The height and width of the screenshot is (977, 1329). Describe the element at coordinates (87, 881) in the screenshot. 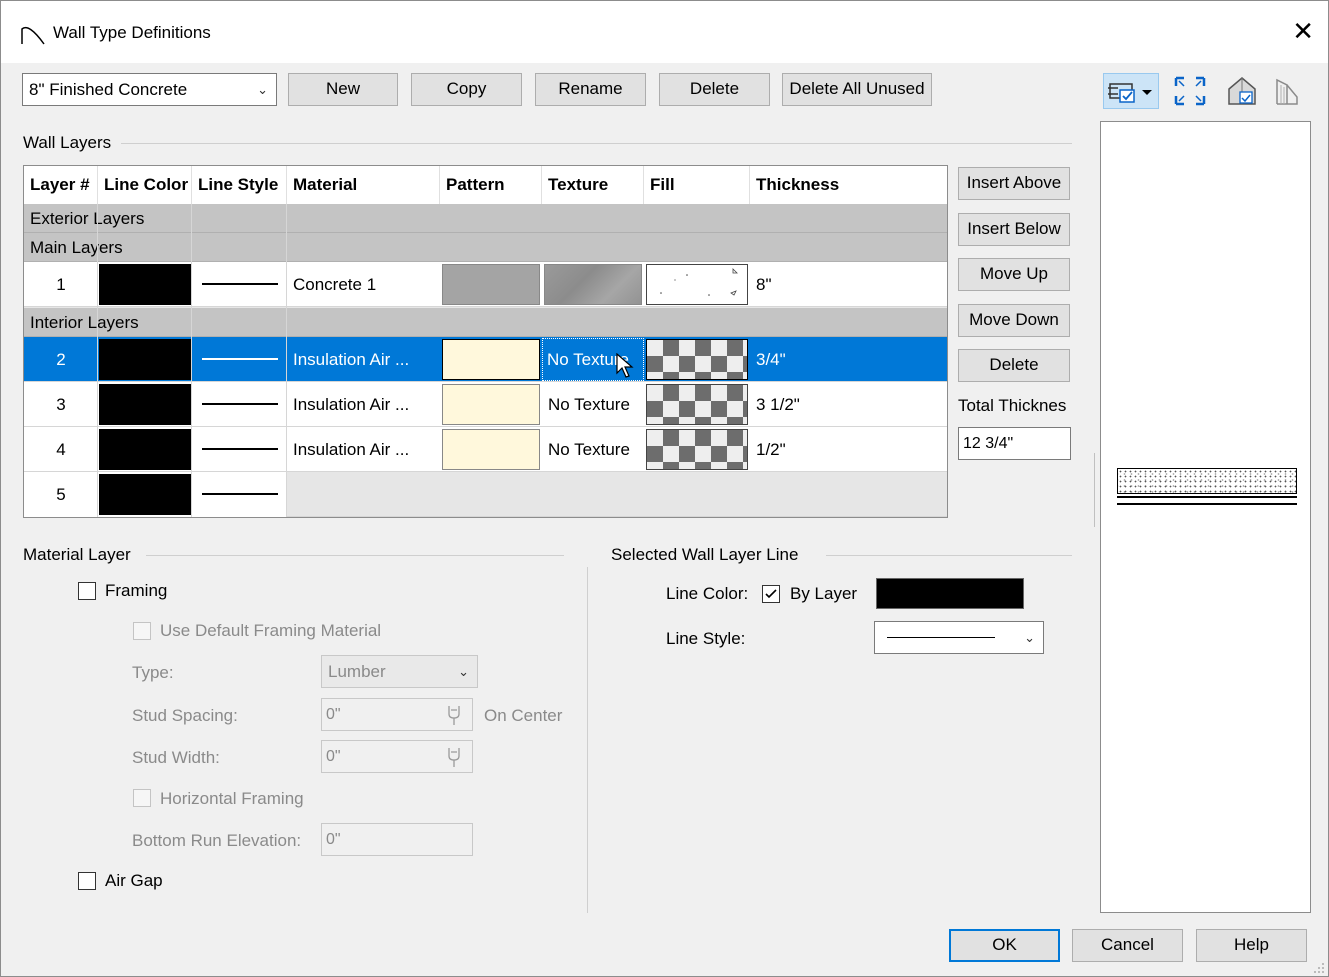

I see `air-gap-checkbox` at that location.